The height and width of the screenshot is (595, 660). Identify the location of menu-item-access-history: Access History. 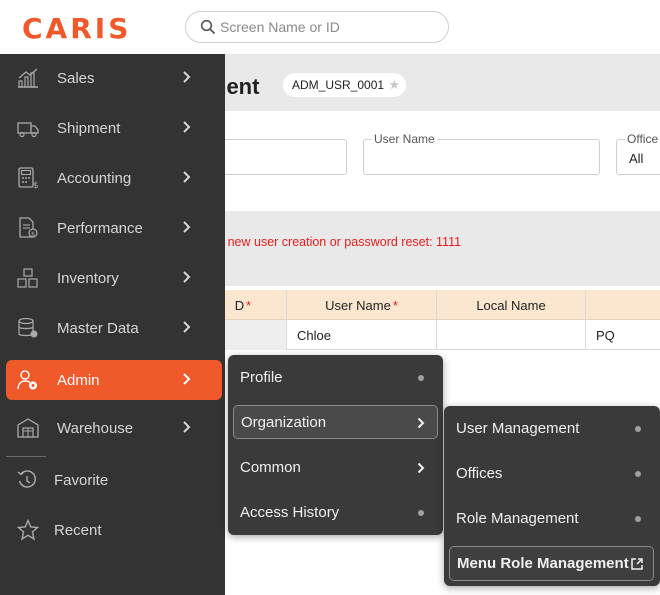
(335, 513).